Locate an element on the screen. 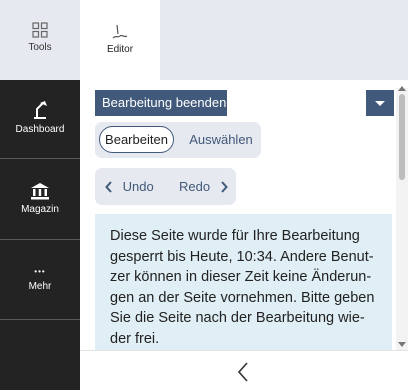 The width and height of the screenshot is (408, 390). rail-item-dashboard-label: Dashboard is located at coordinates (40, 129).